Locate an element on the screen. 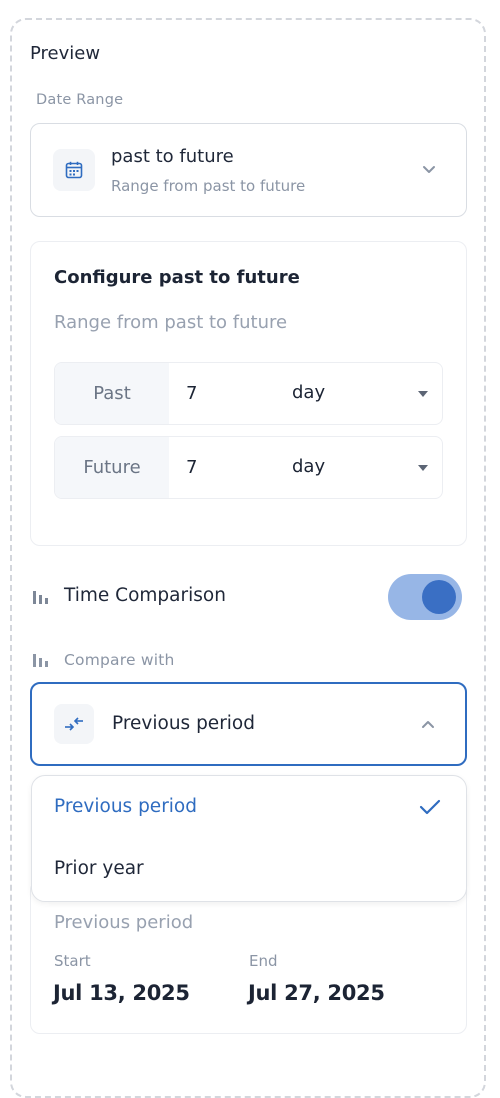 This screenshot has width=500, height=1098. end-label: End is located at coordinates (263, 961).